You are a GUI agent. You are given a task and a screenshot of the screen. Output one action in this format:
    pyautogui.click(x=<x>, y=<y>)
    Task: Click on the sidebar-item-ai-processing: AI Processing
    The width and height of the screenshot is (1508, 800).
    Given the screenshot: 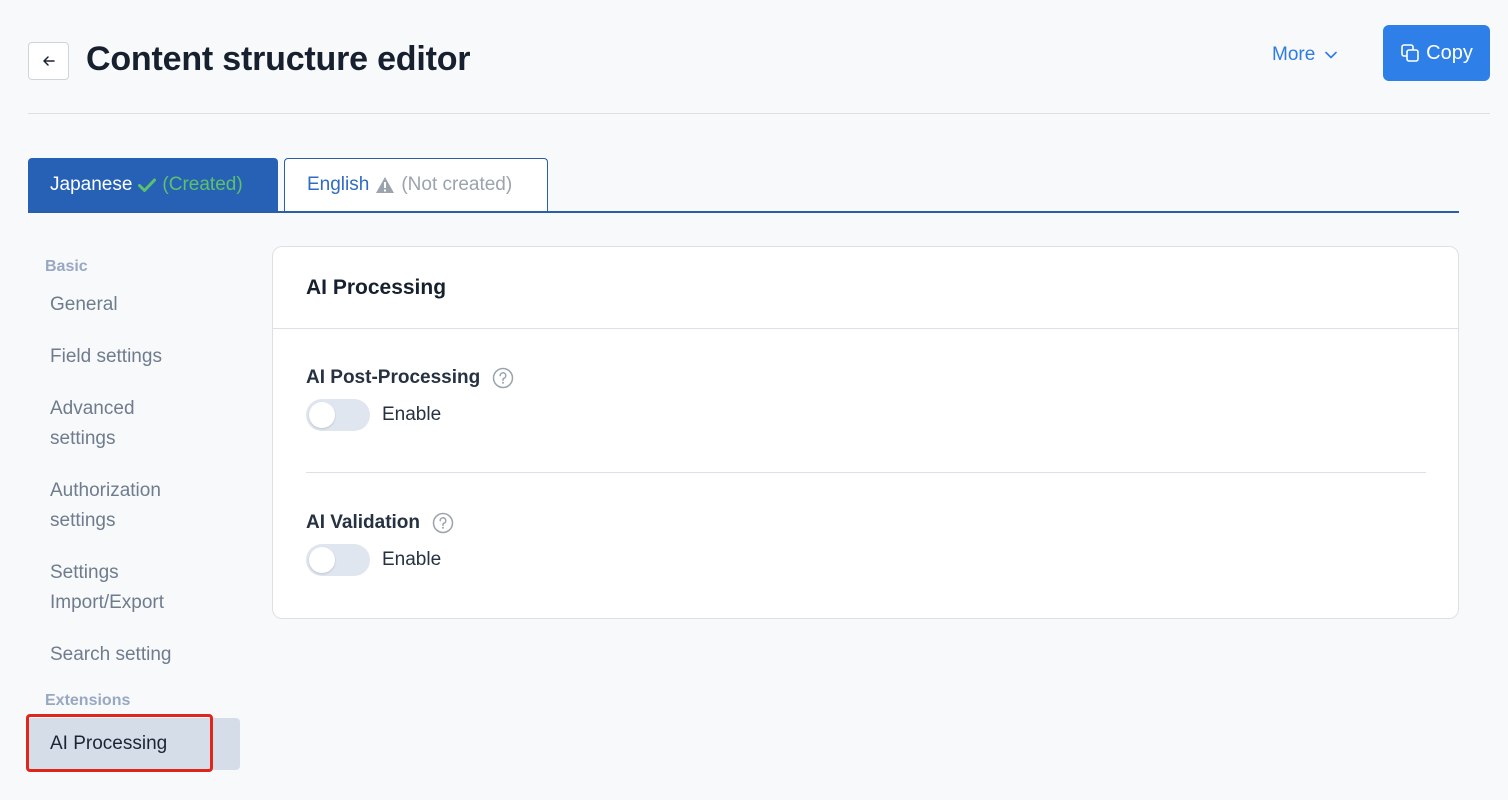 What is the action you would take?
    pyautogui.click(x=134, y=744)
    